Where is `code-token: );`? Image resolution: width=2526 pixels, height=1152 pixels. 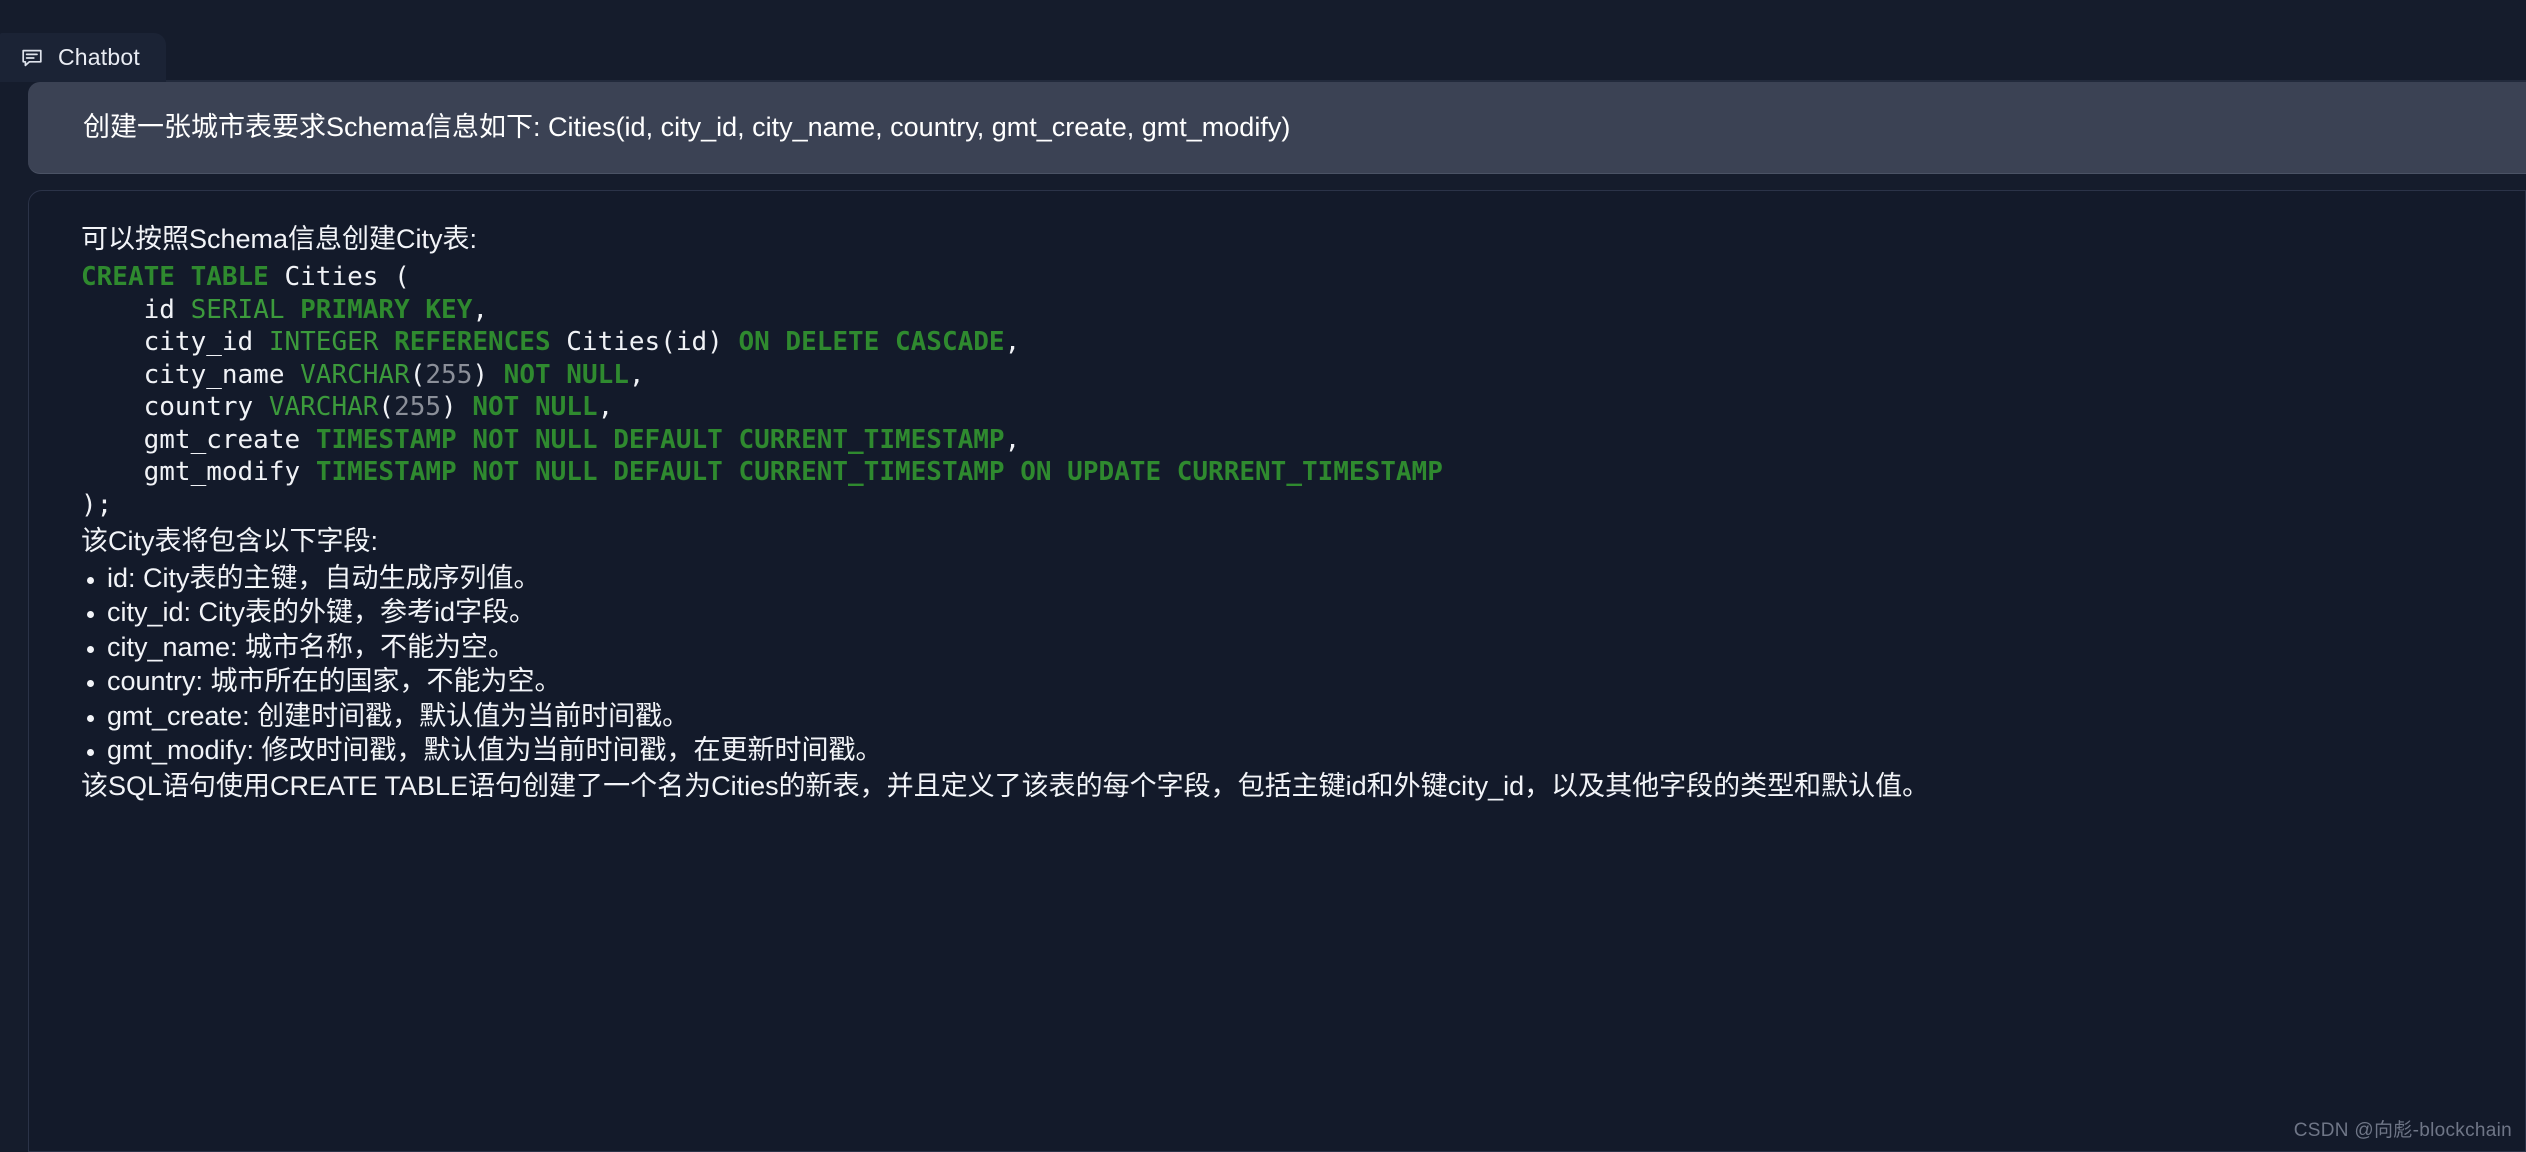
code-token: ); is located at coordinates (97, 504).